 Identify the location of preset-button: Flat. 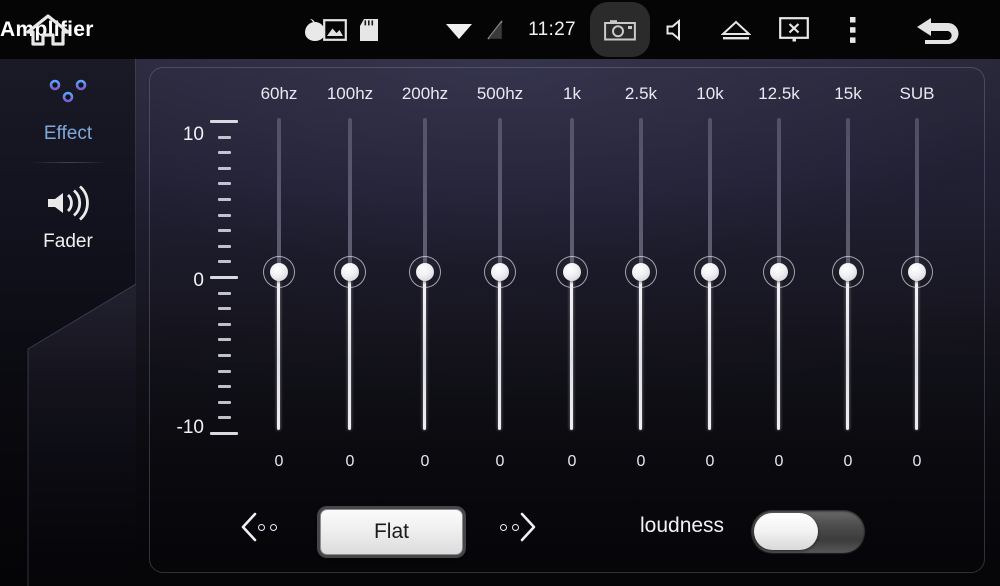
(391, 532).